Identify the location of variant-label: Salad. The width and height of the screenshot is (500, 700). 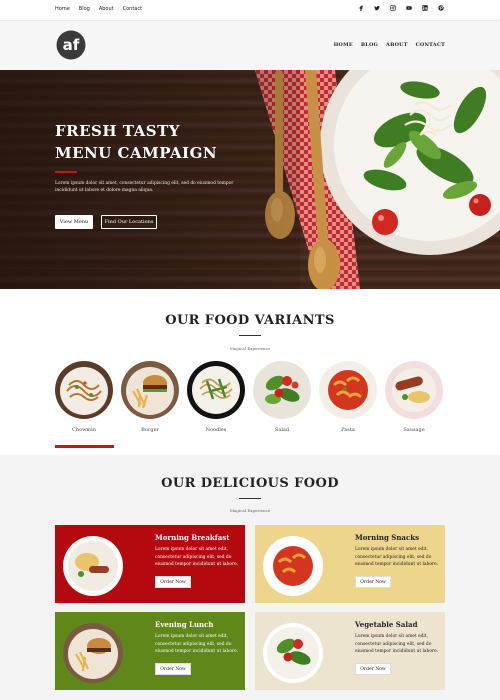
(282, 430).